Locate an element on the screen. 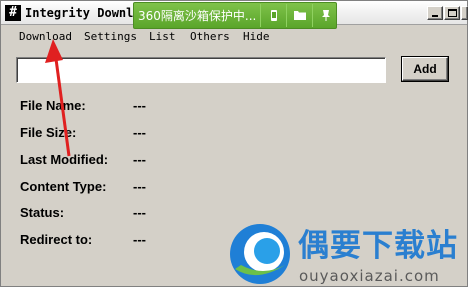 The width and height of the screenshot is (468, 287). minimize-button is located at coordinates (435, 13).